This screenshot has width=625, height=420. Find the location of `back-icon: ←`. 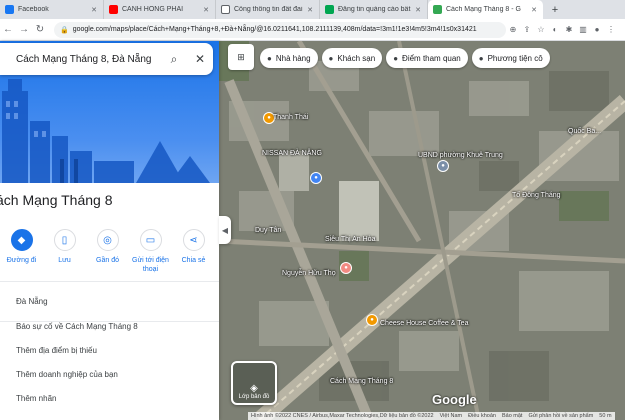

back-icon: ← is located at coordinates (8, 29).